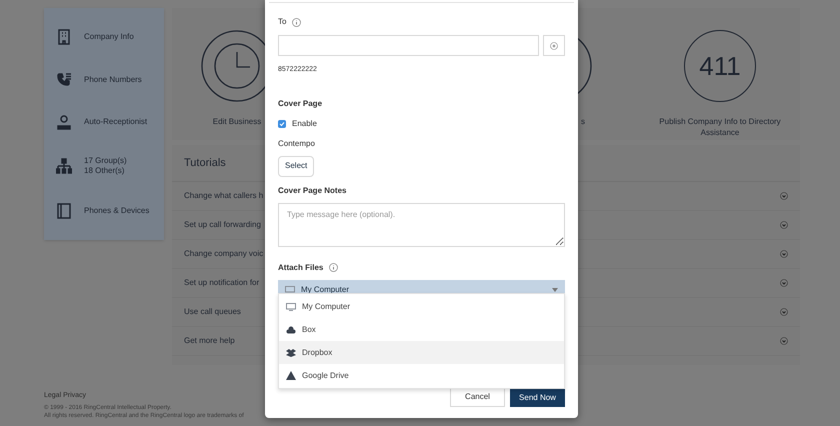 This screenshot has width=840, height=426. Describe the element at coordinates (301, 104) in the screenshot. I see `section-label: Cover Page` at that location.